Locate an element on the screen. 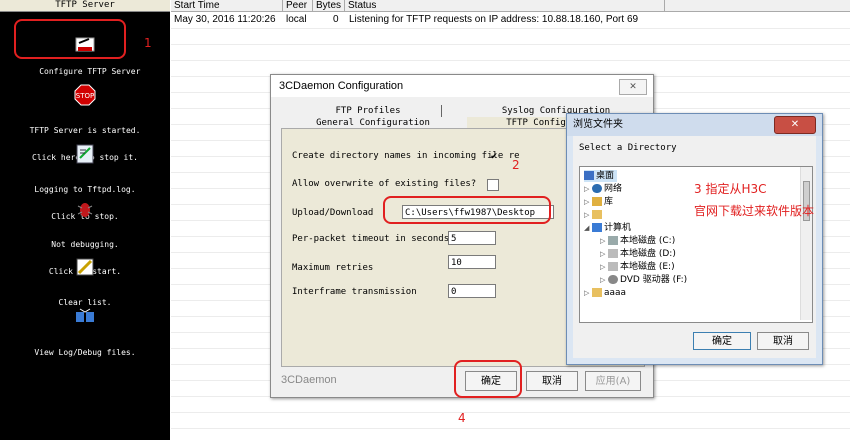  tree-item-drive-c: ▷ 本地磁盘 (C:) is located at coordinates (637, 241).